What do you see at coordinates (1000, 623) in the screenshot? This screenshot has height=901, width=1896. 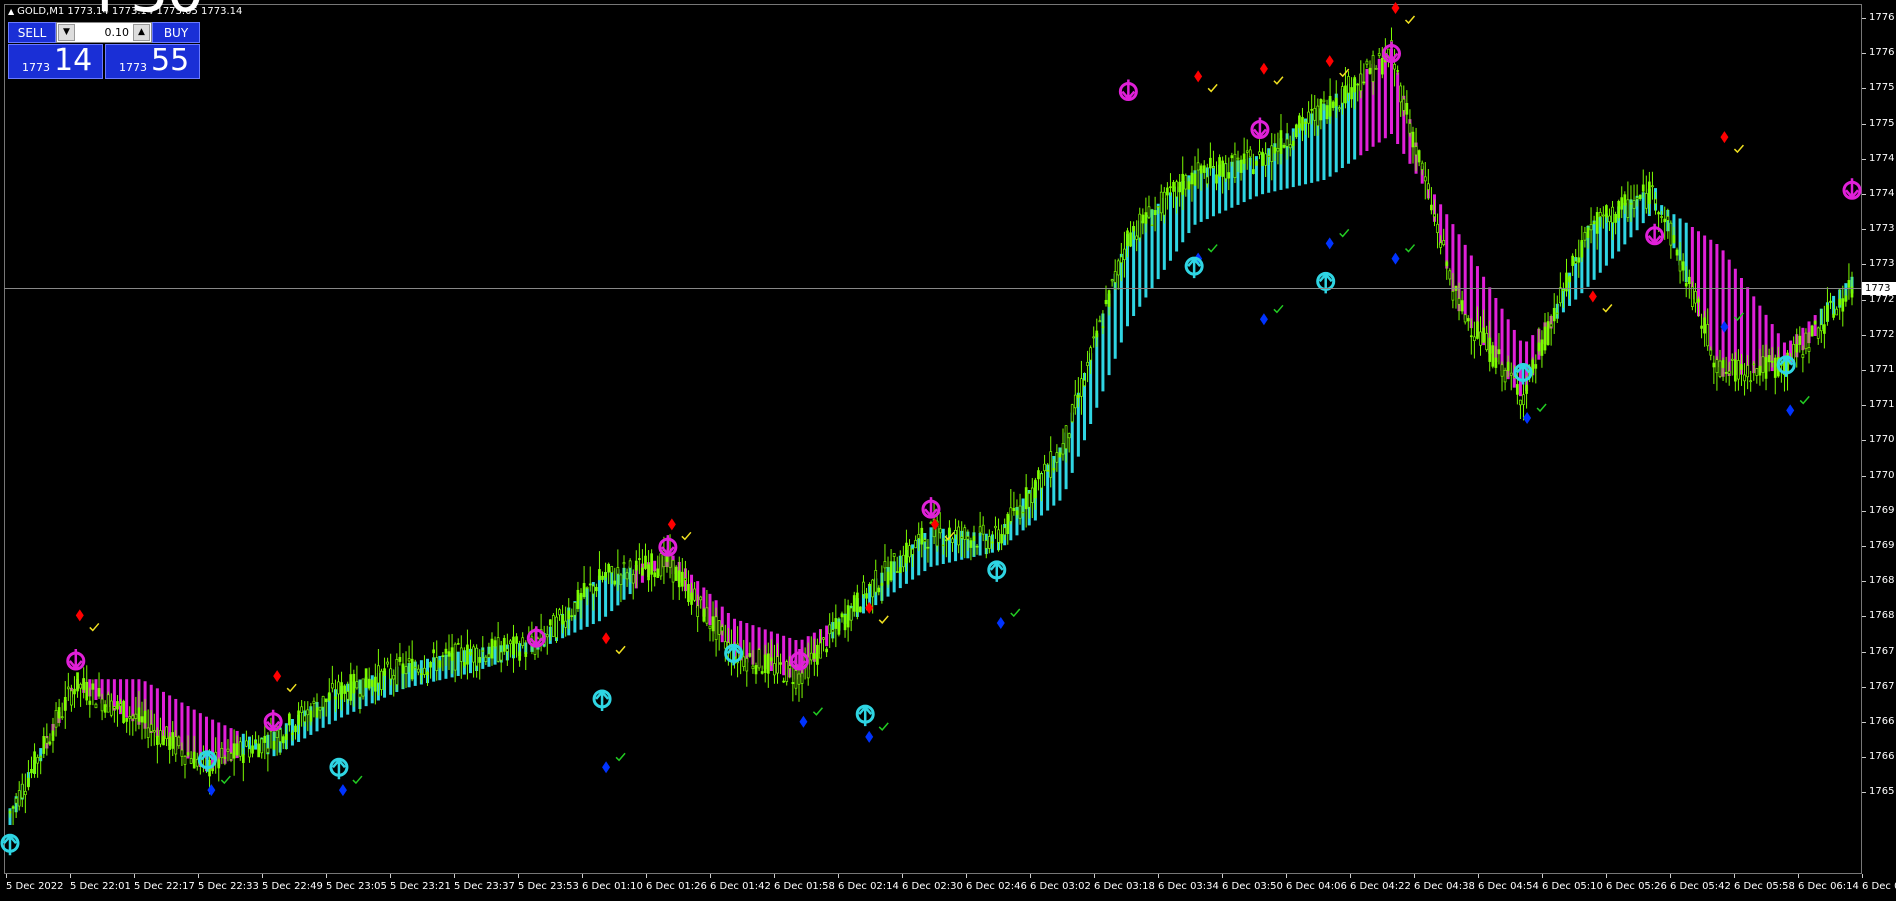 I see `blue-diamond-marker` at bounding box center [1000, 623].